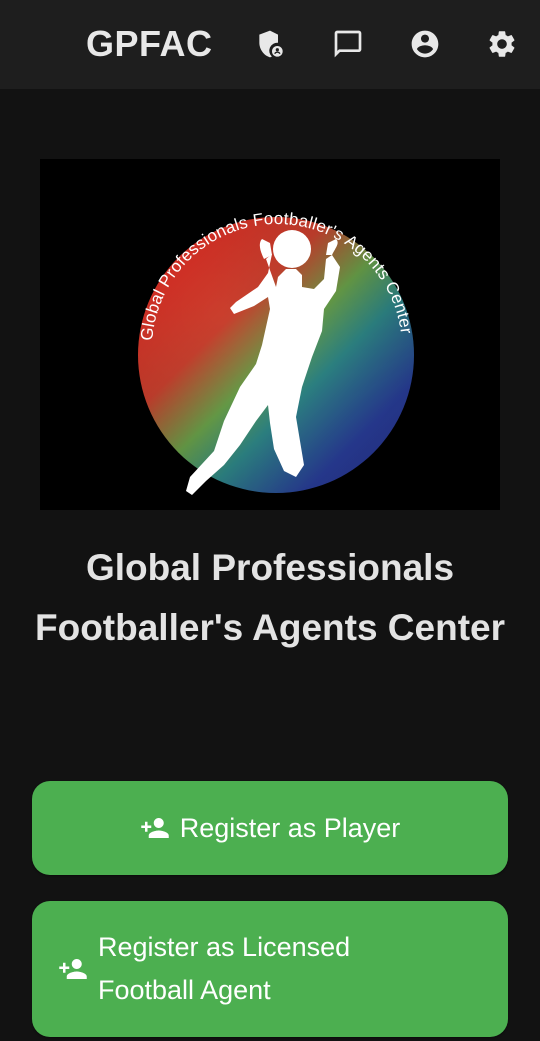 The height and width of the screenshot is (1041, 540). I want to click on admin-shield-icon, so click(270, 44).